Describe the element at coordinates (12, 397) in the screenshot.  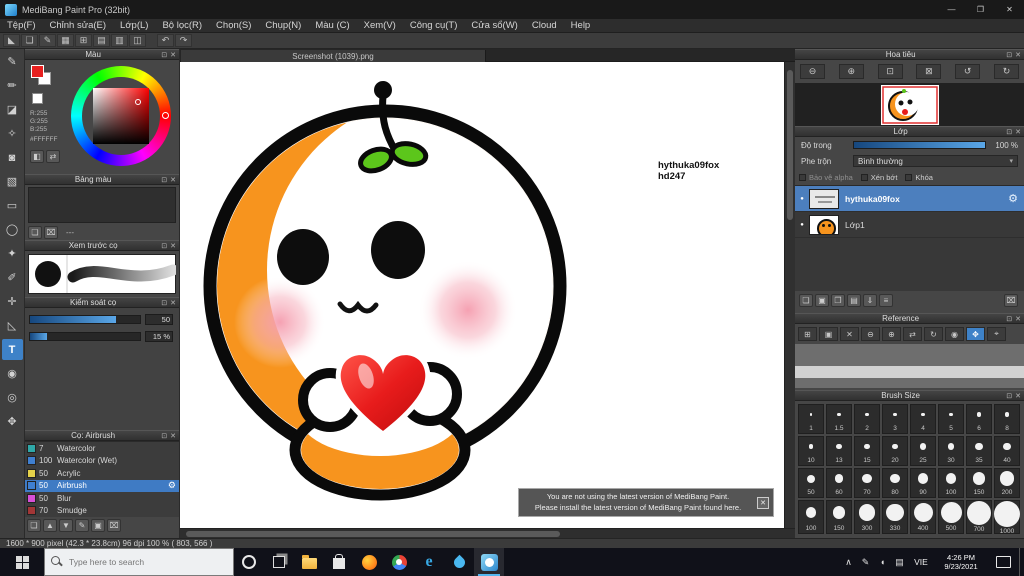
I see `zoom-tool: ◎` at that location.